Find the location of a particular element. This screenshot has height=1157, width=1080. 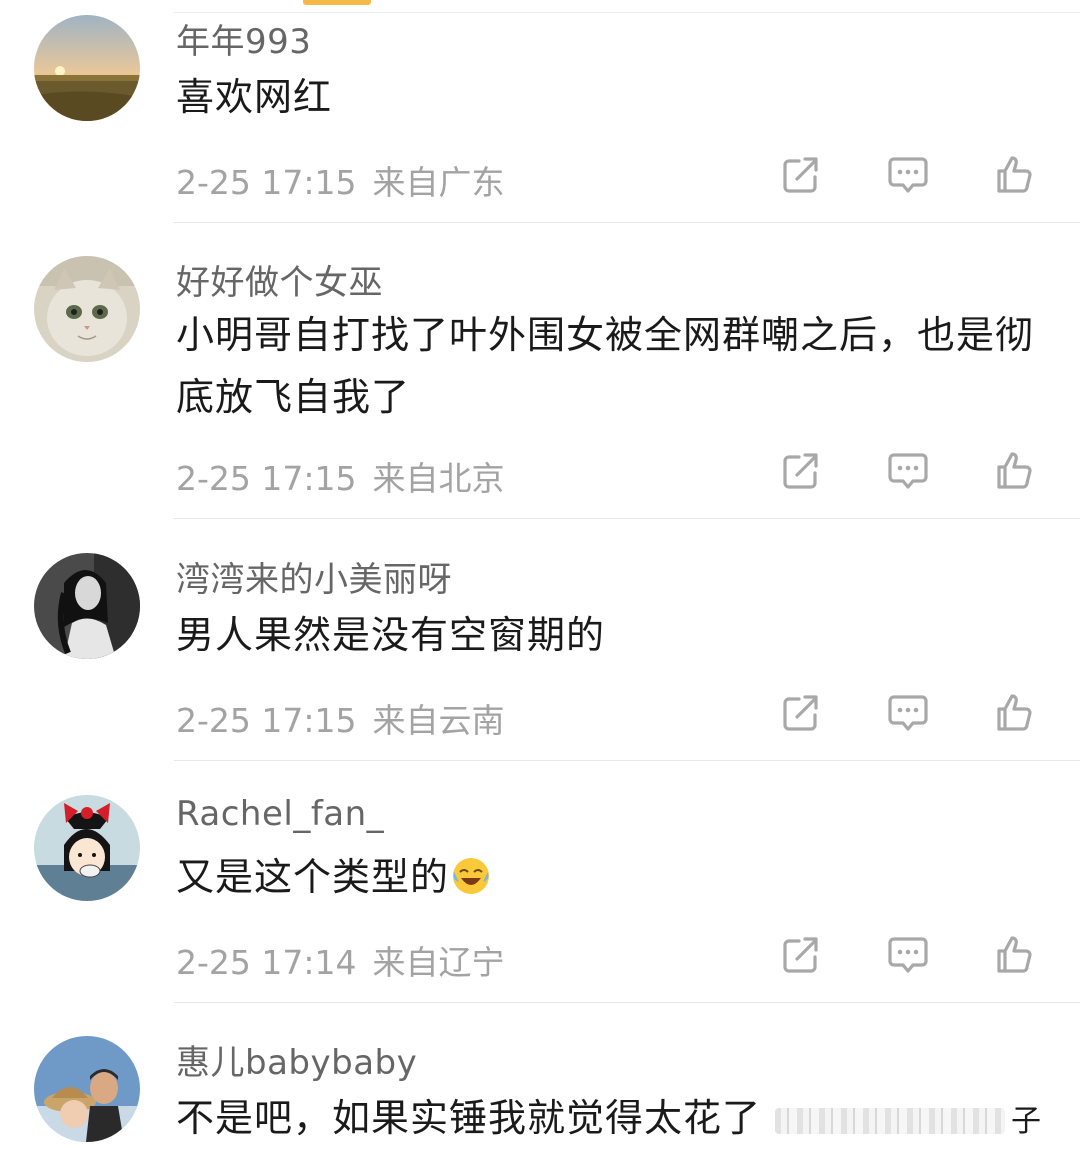

comment-meta: 2-25 17:14 来自辽宁 is located at coordinates (340, 960).